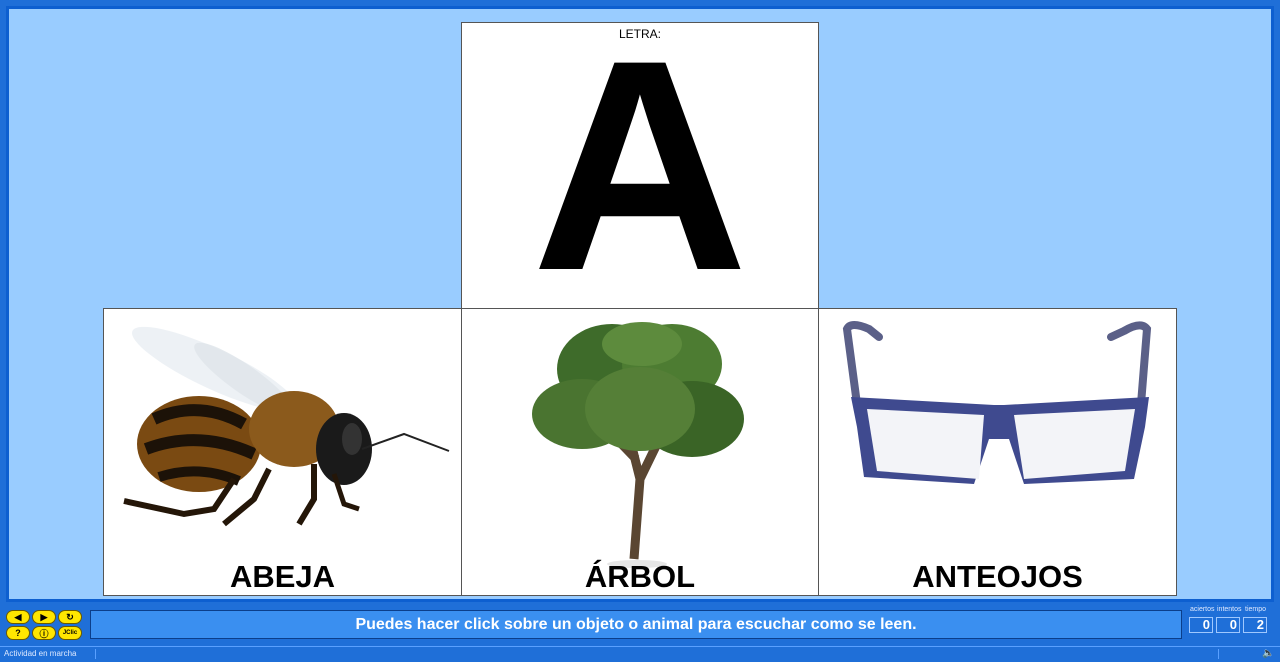 The width and height of the screenshot is (1280, 662). I want to click on word-abeja: ABEJA, so click(282, 576).